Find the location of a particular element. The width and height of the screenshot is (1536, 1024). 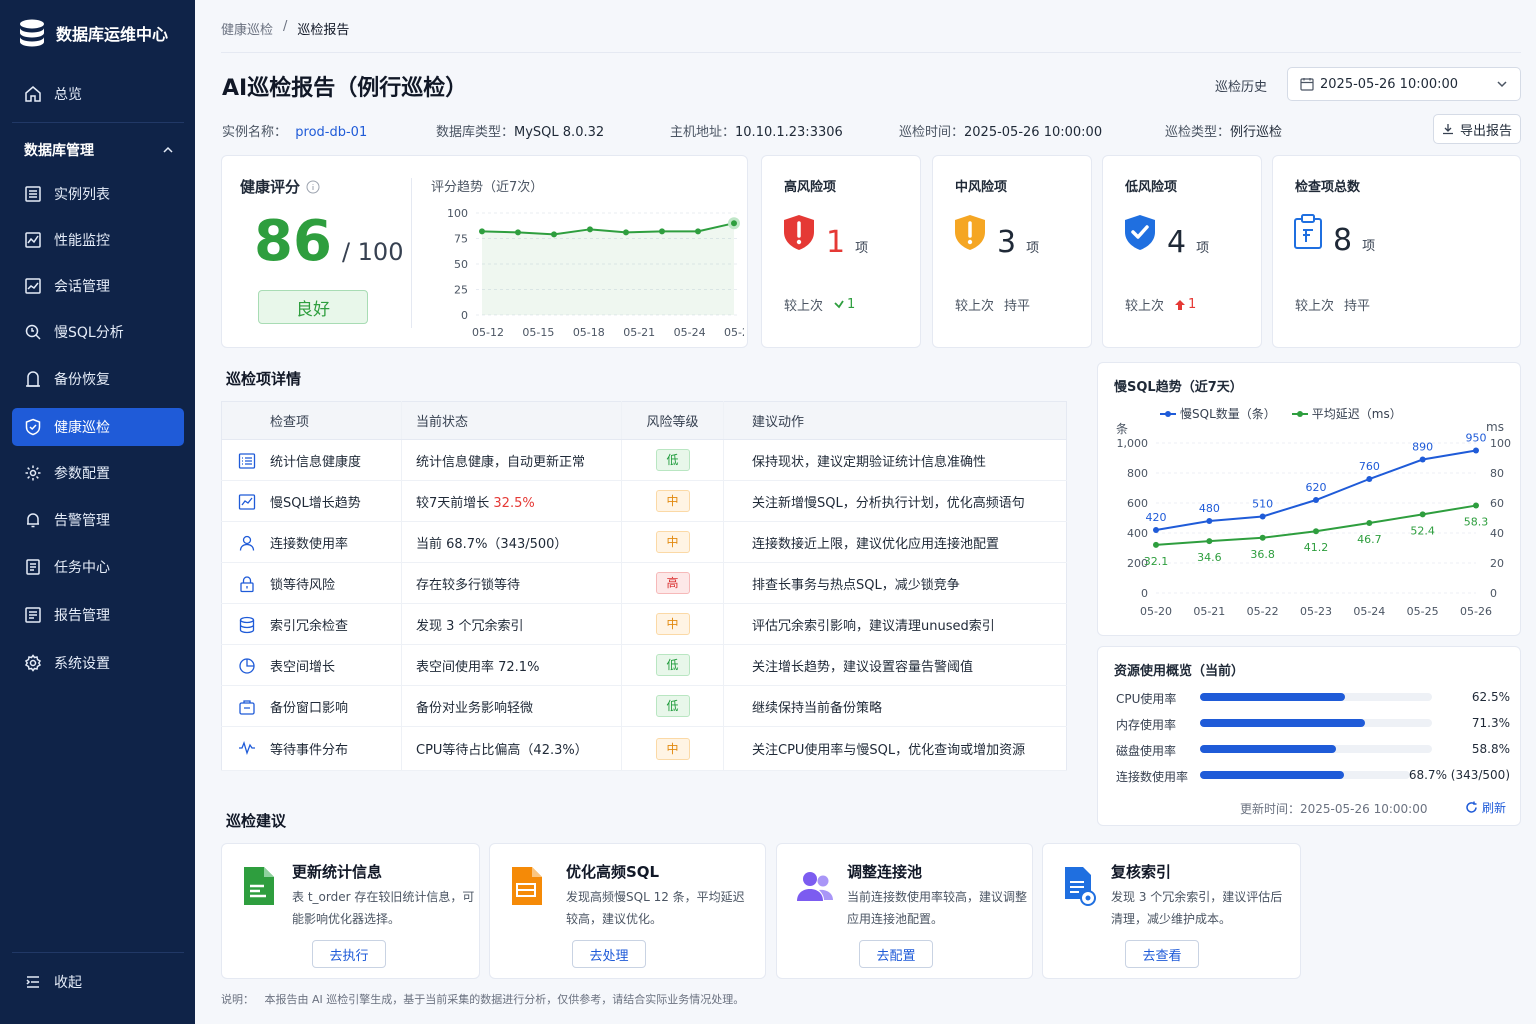

latency-point is located at coordinates (1156, 544).